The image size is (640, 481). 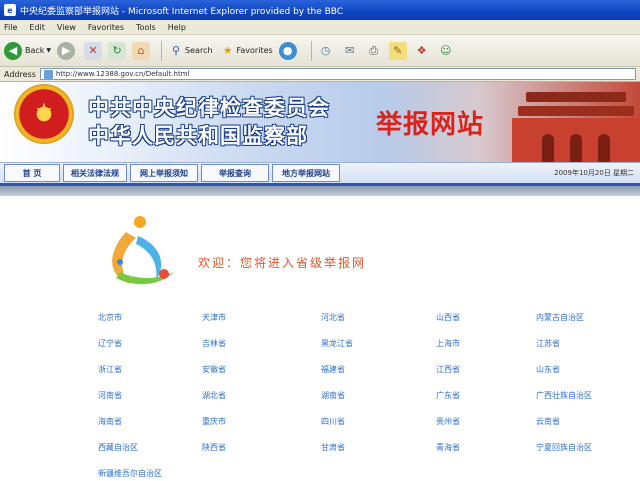 I want to click on region-link-liaoning: 辽宁省, so click(x=150, y=343).